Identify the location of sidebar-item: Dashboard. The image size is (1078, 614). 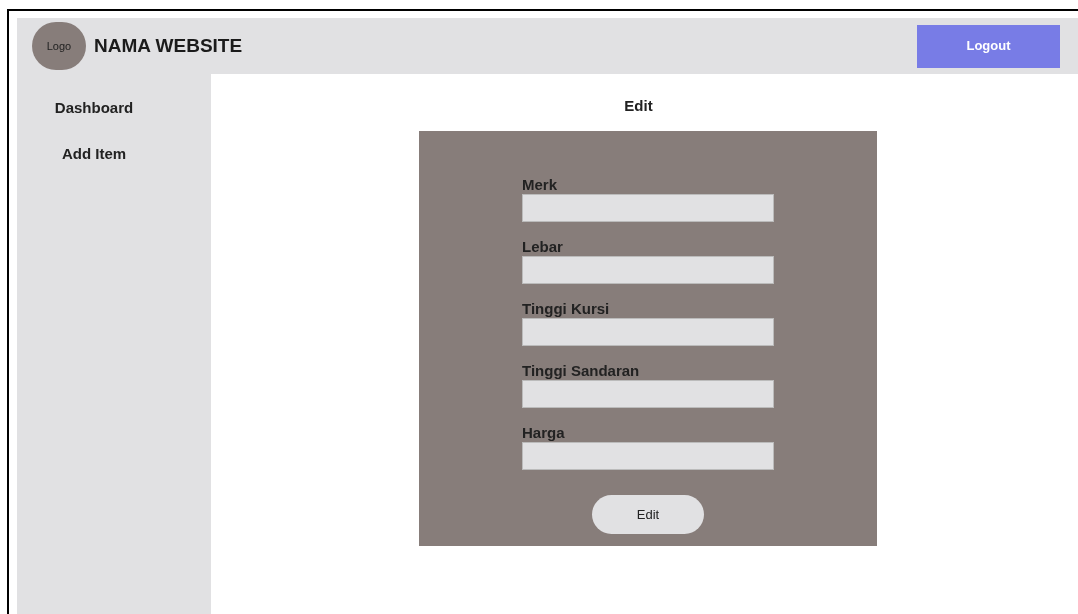
(94, 108).